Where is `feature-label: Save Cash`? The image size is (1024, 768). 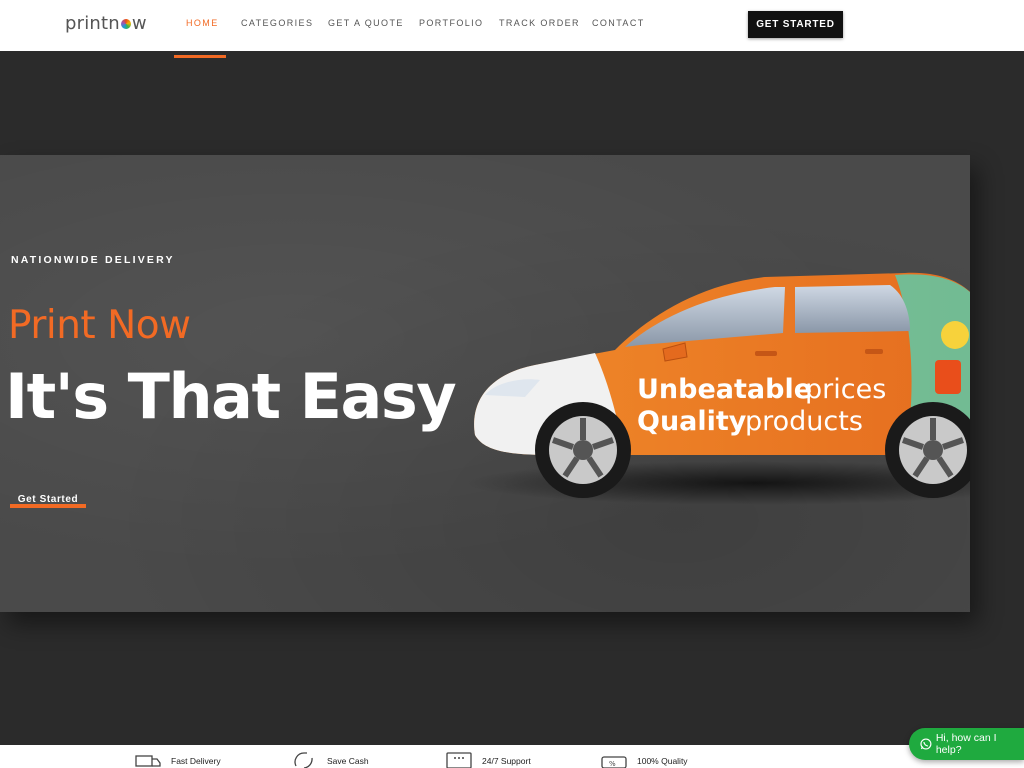 feature-label: Save Cash is located at coordinates (348, 761).